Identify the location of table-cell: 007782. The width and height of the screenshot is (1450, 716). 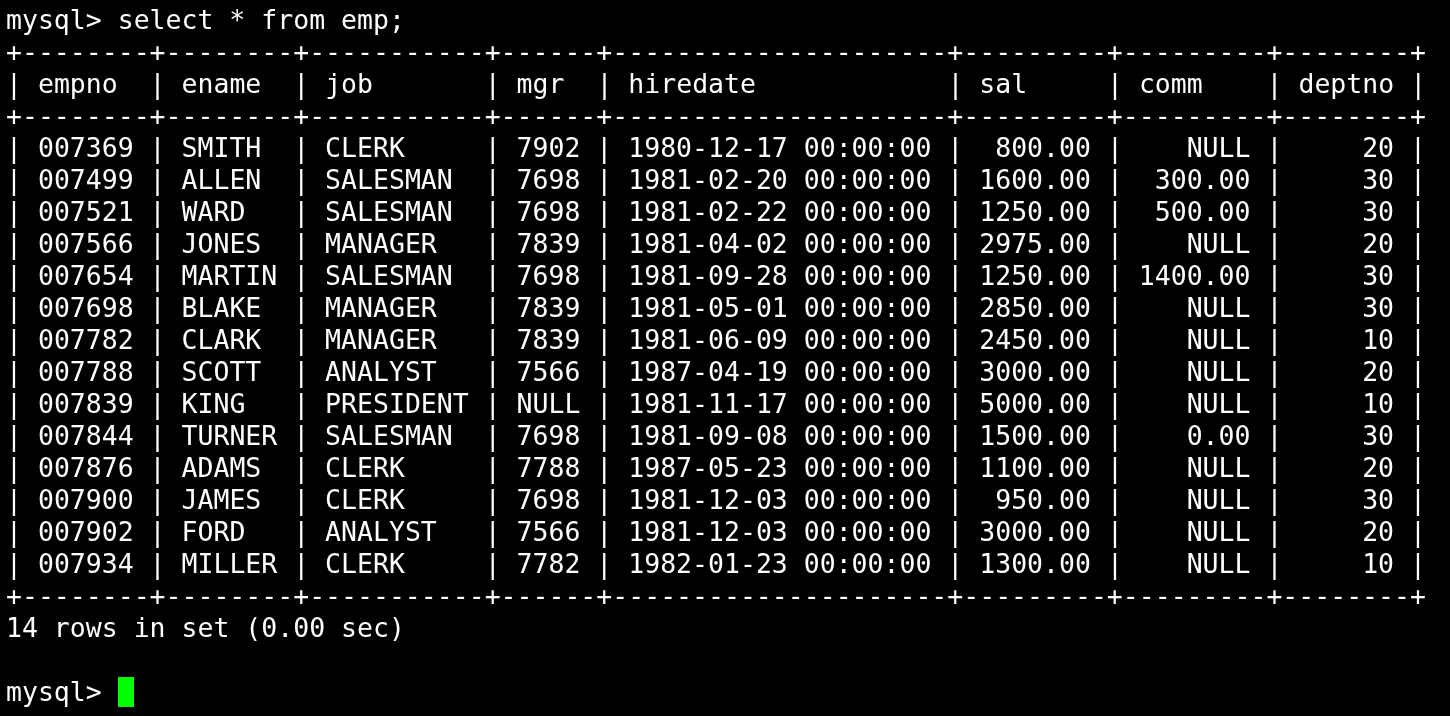
(85, 340).